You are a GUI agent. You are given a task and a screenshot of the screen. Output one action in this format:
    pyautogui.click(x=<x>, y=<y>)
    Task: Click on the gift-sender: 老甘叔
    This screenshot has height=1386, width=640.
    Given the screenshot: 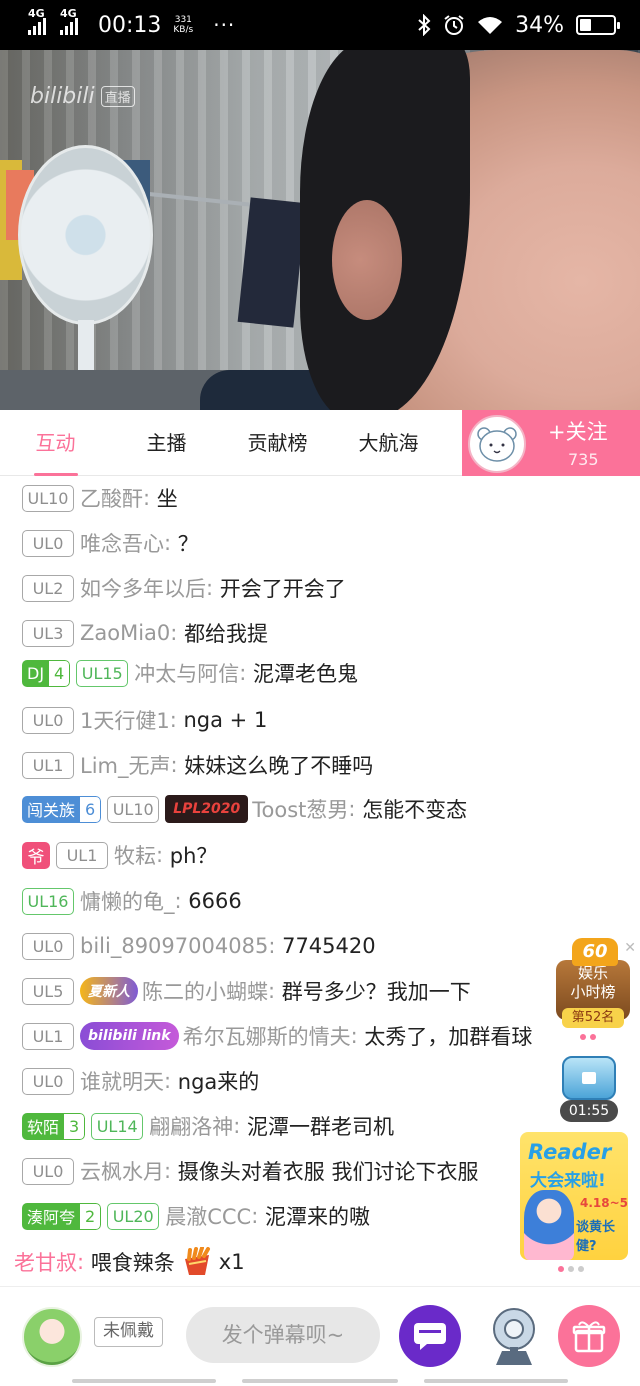 What is the action you would take?
    pyautogui.click(x=45, y=1262)
    